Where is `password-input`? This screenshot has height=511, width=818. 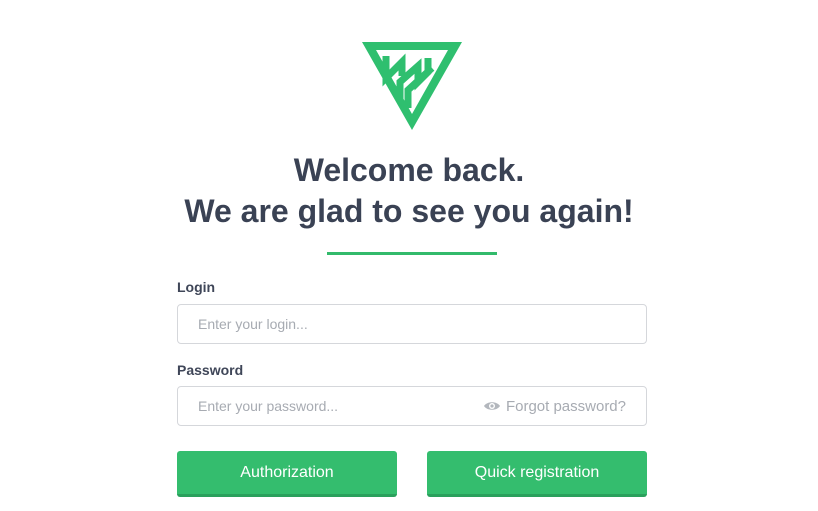
password-input is located at coordinates (338, 406).